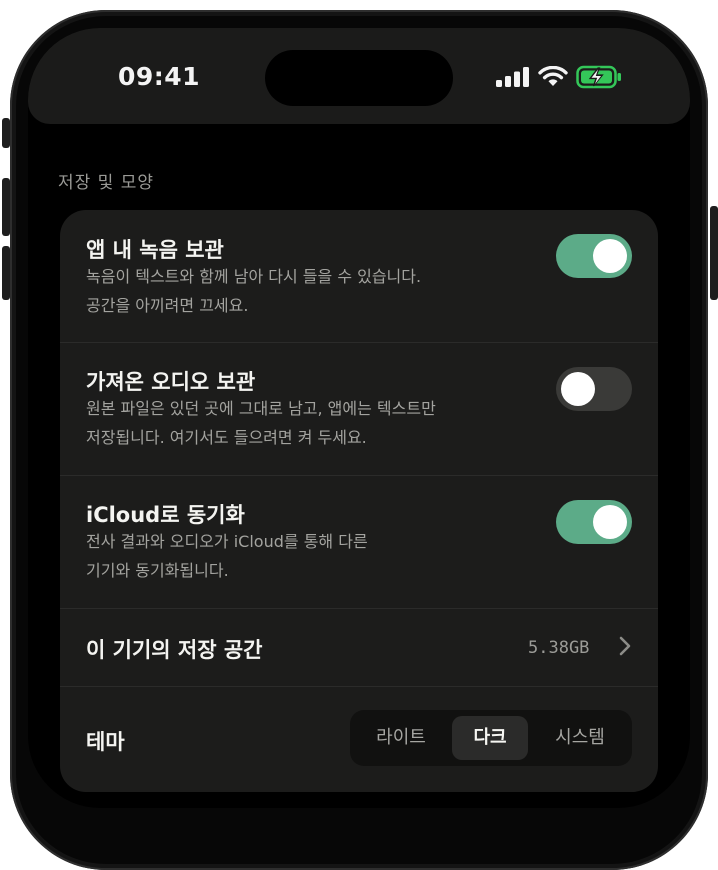 The image size is (718, 870). What do you see at coordinates (6, 133) in the screenshot?
I see `action-button` at bounding box center [6, 133].